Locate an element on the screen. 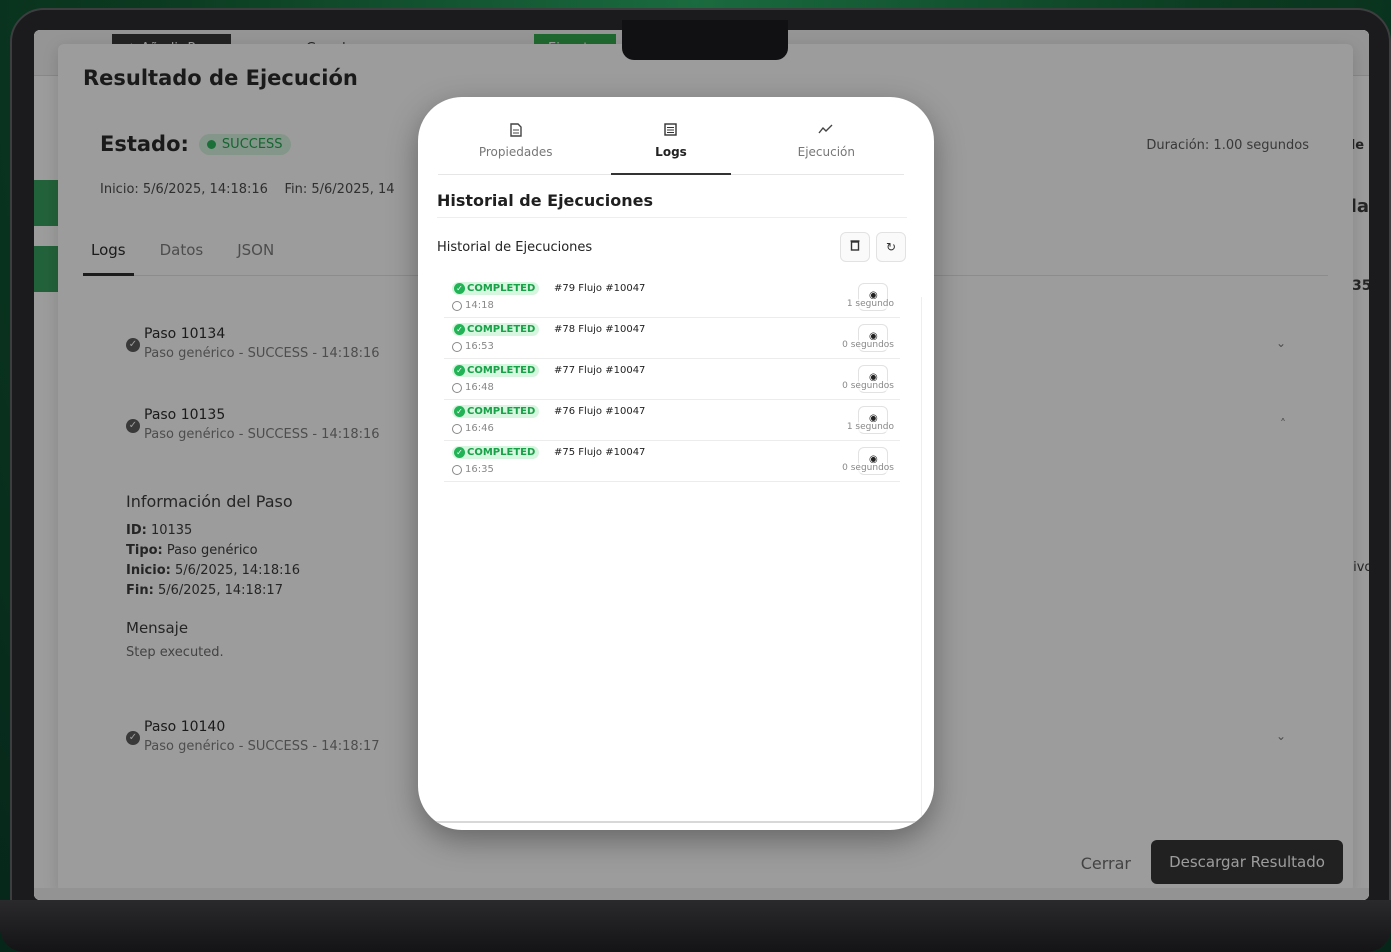 This screenshot has height=952, width=1391. trash-icon is located at coordinates (855, 247).